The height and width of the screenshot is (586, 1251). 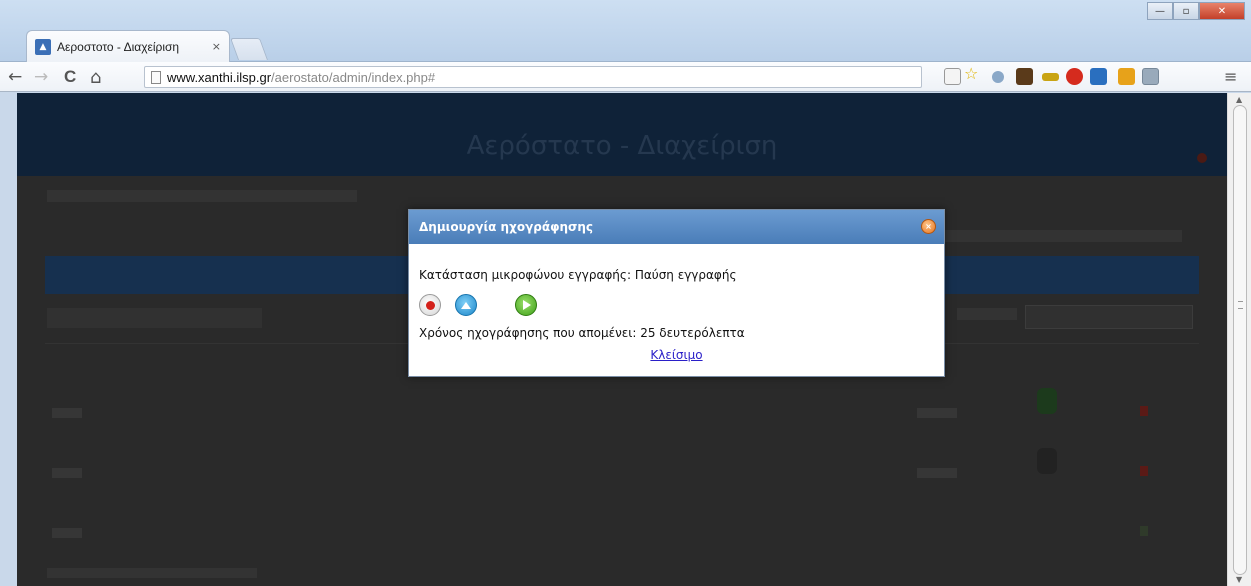 I want to click on play-button, so click(x=526, y=305).